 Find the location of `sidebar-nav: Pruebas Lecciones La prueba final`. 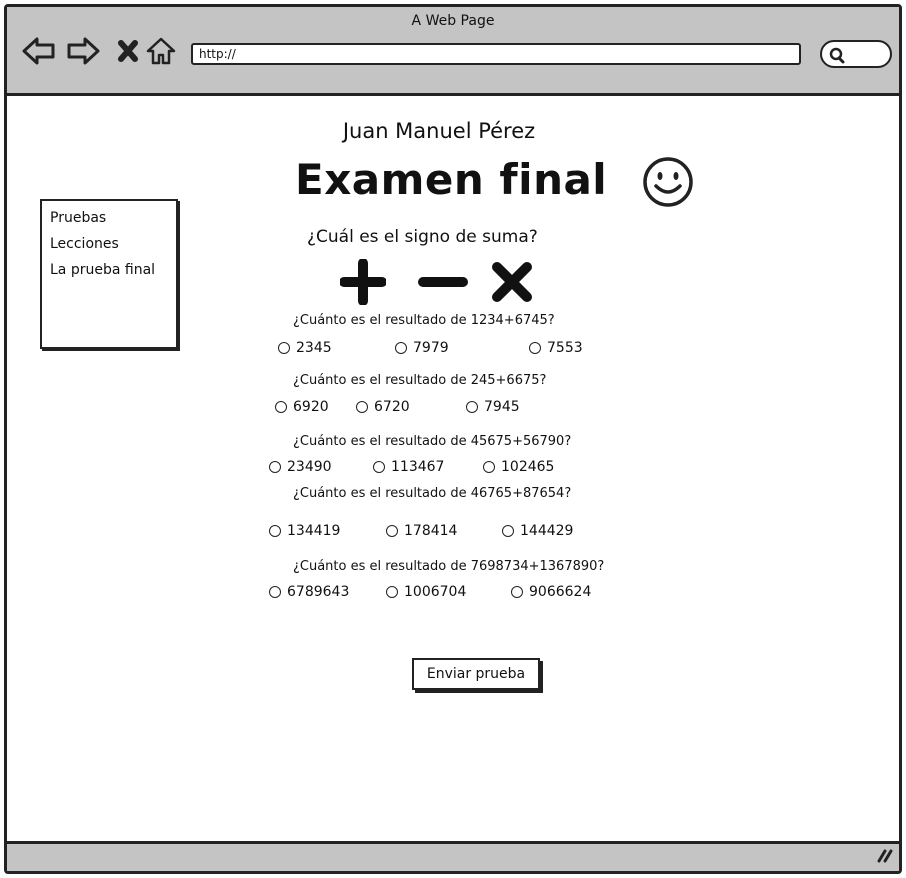

sidebar-nav: Pruebas Lecciones La prueba final is located at coordinates (109, 274).